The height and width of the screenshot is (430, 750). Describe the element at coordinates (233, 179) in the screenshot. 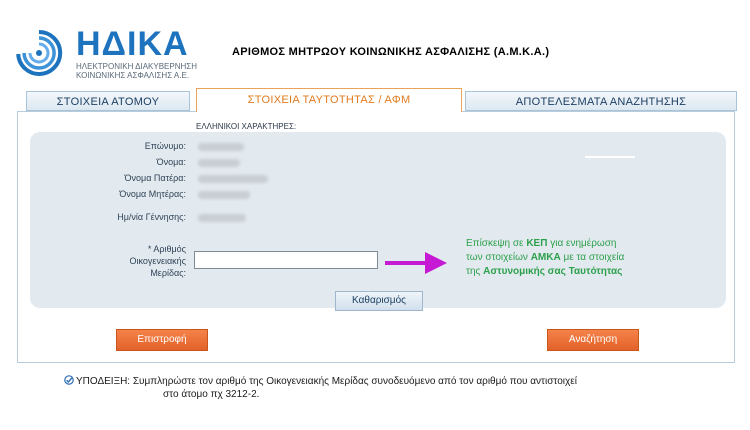

I see `father-name-value-redacted` at that location.